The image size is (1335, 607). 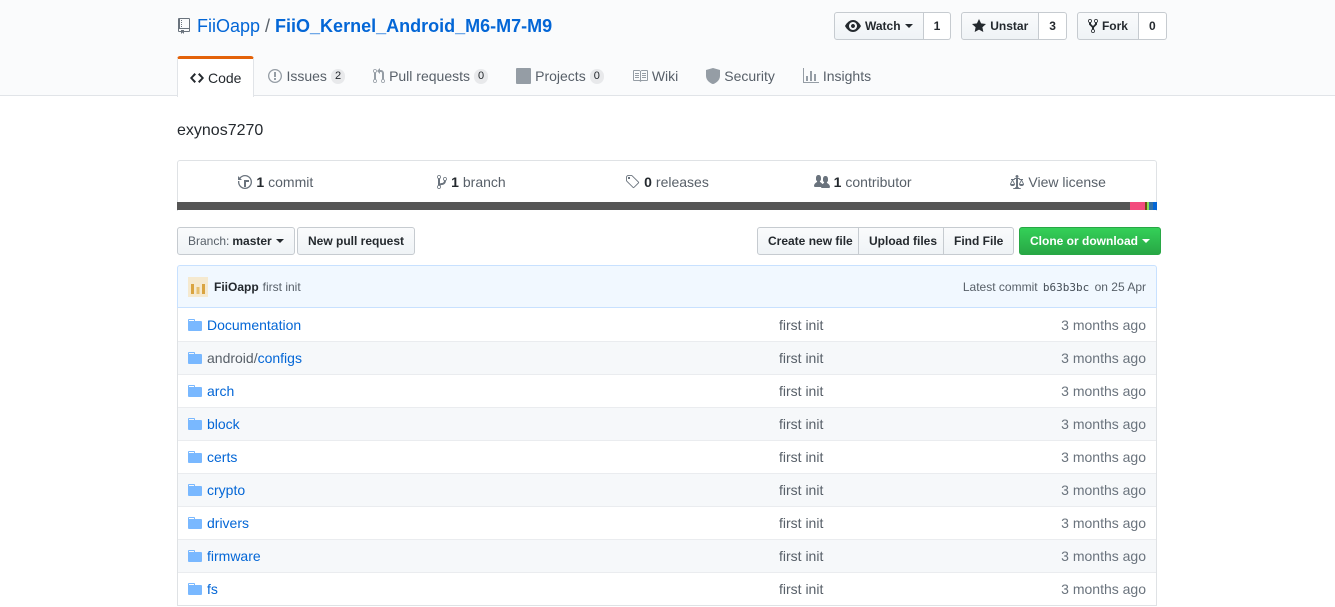 I want to click on star-group: Unstar 3, so click(x=1014, y=26).